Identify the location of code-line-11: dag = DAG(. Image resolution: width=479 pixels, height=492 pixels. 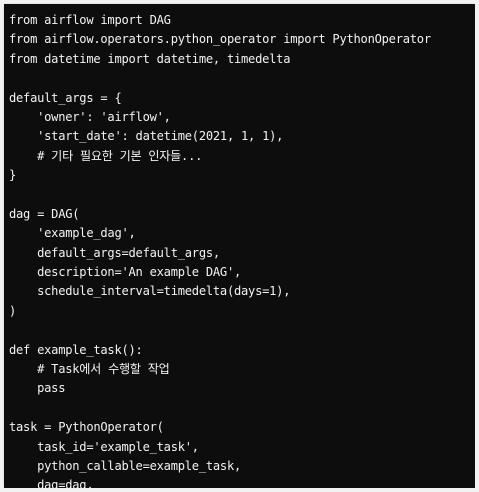
(44, 213).